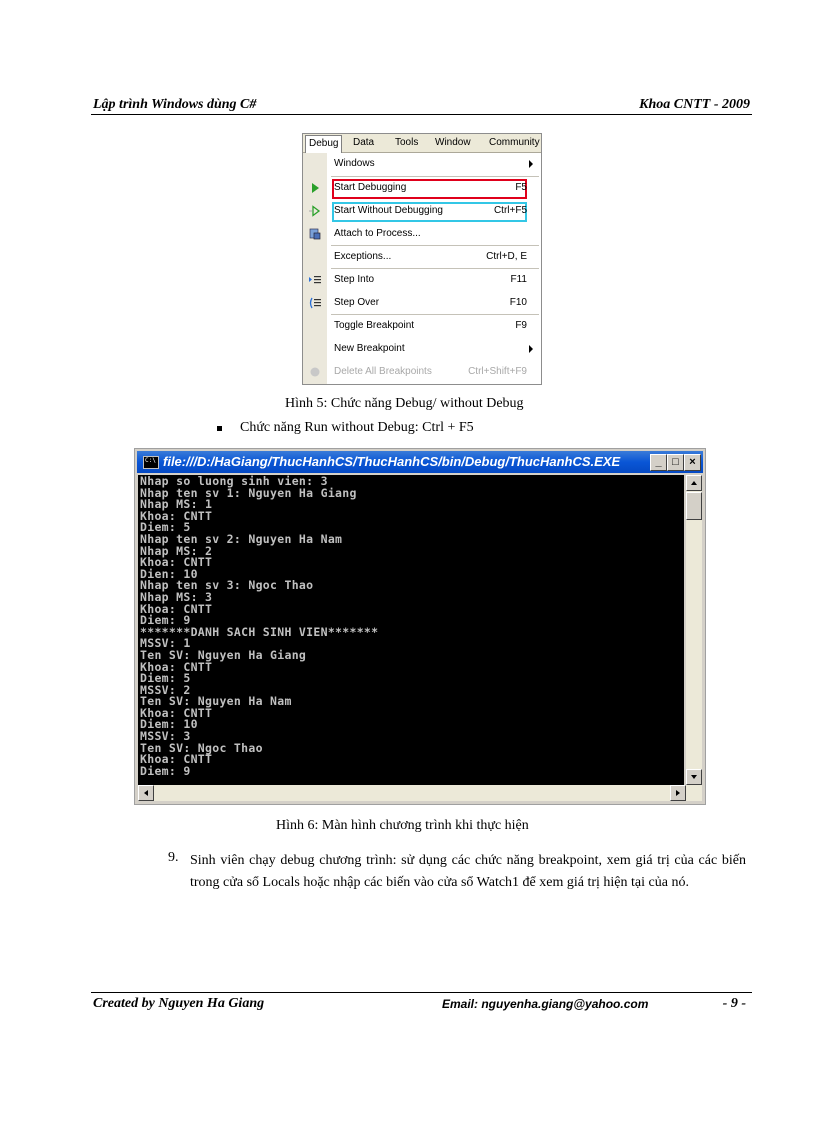 The width and height of the screenshot is (816, 1123). I want to click on footer-author: Created by Nguyen Ha Giang, so click(179, 1003).